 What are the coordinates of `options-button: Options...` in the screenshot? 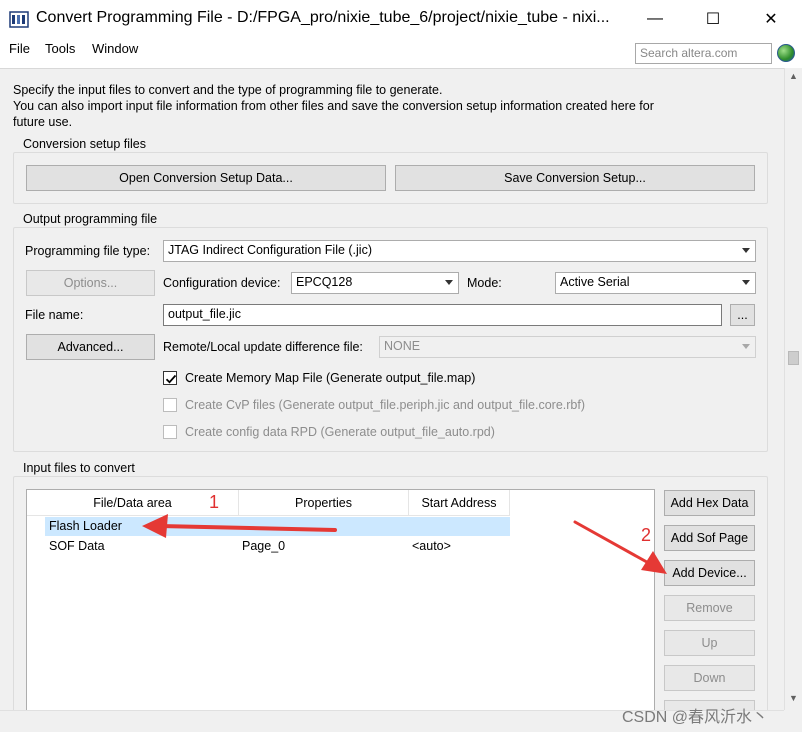 It's located at (90, 283).